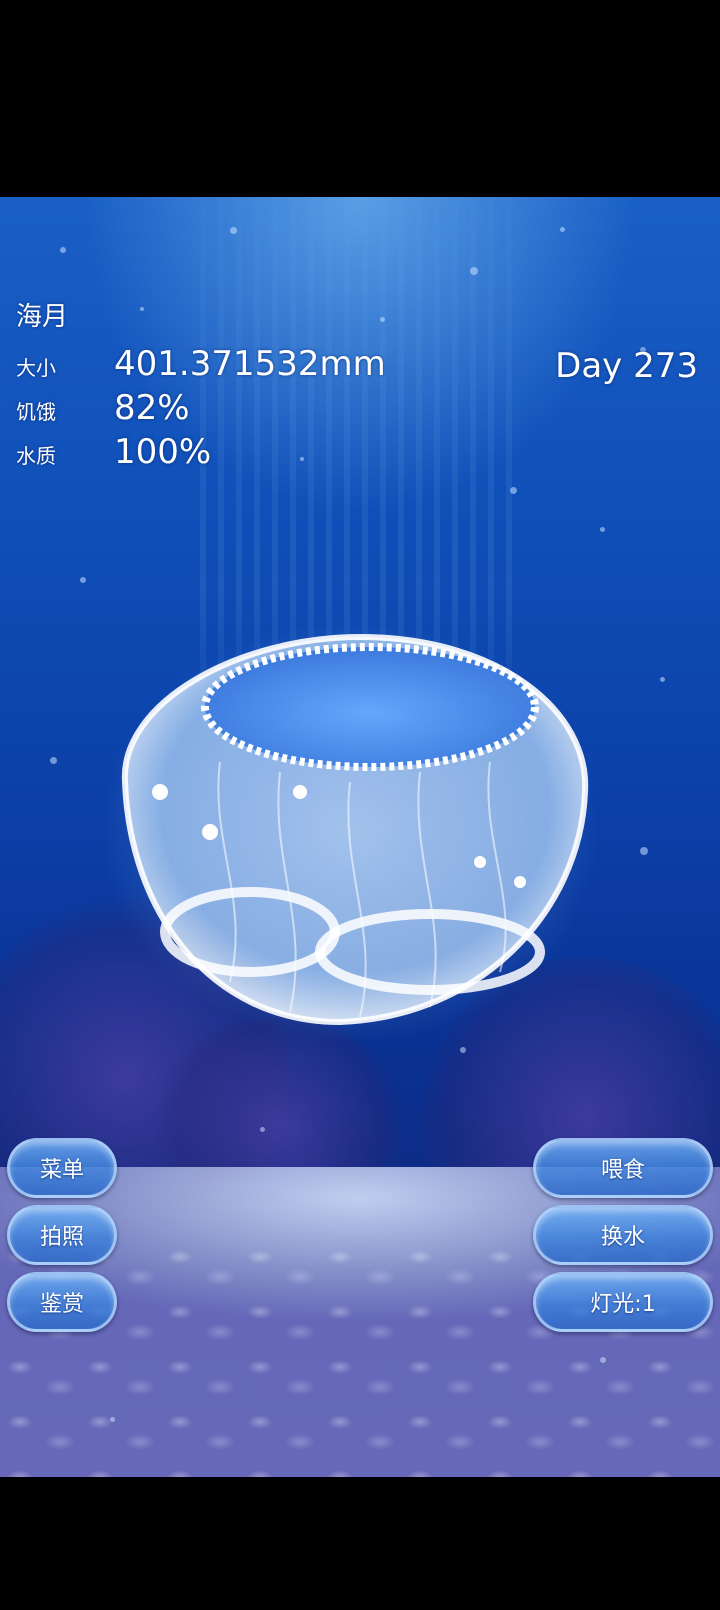 This screenshot has height=1610, width=720. What do you see at coordinates (62, 1302) in the screenshot?
I see `gallery-button: 鉴赏` at bounding box center [62, 1302].